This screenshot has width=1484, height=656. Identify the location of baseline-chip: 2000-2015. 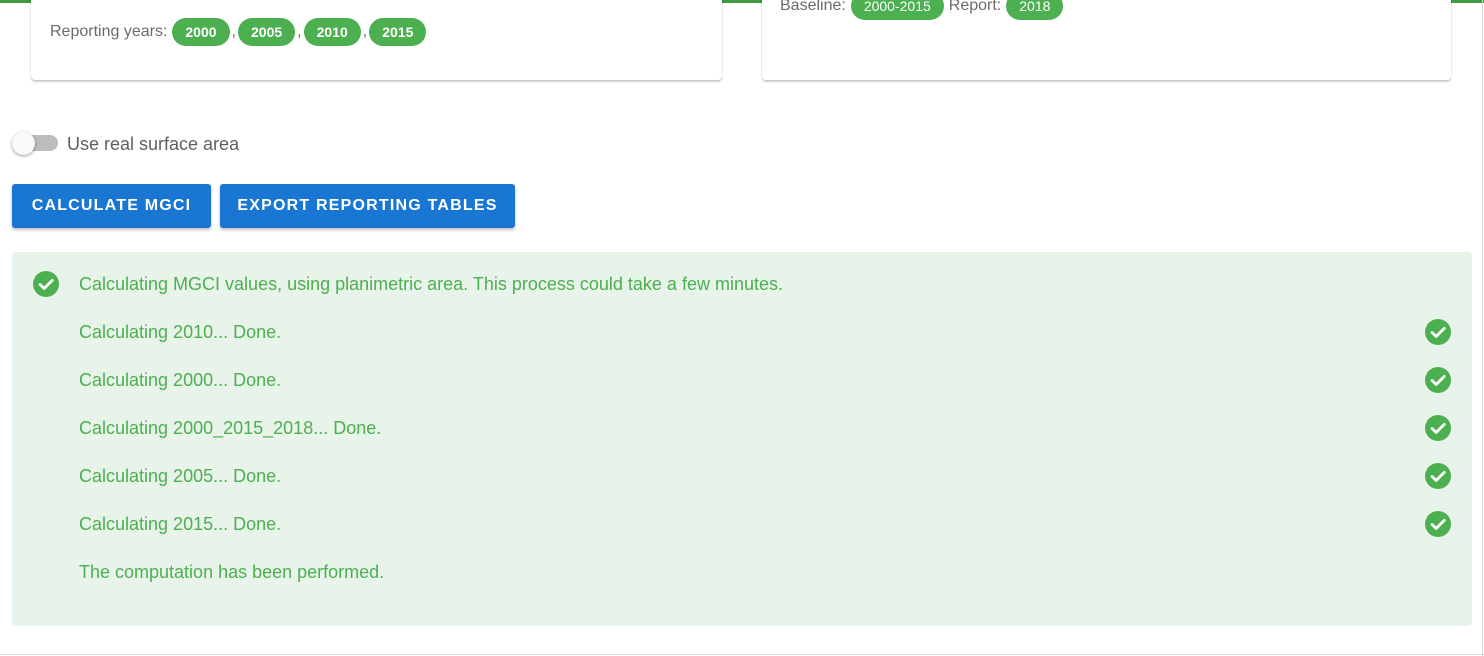
(897, 10).